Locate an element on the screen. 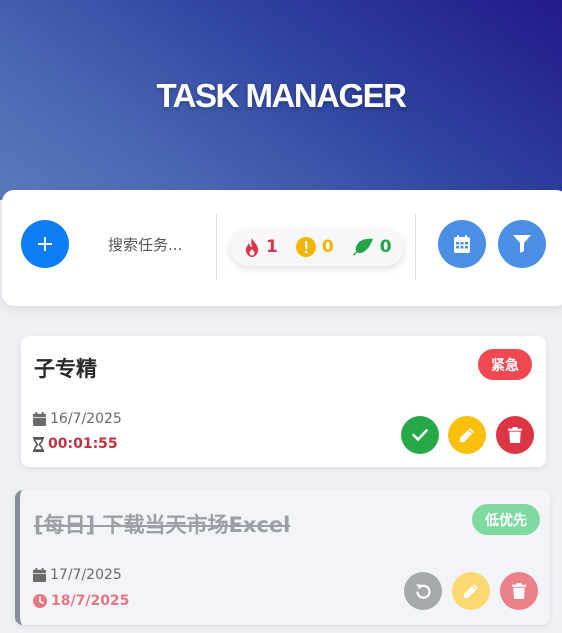  calendar-button is located at coordinates (462, 244).